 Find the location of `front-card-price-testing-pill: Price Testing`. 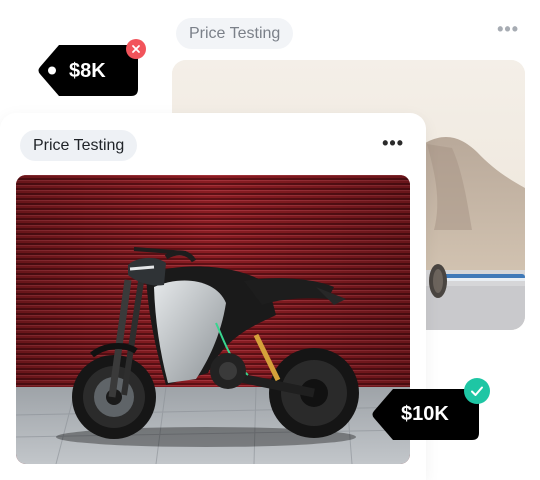

front-card-price-testing-pill: Price Testing is located at coordinates (79, 145).